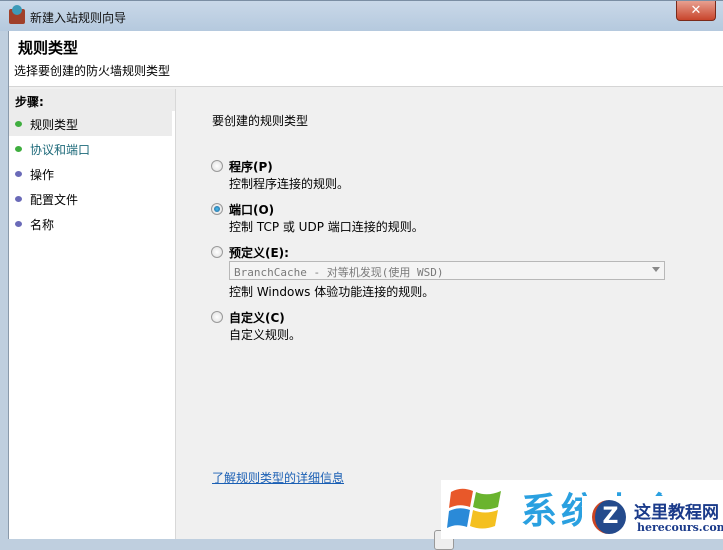 This screenshot has width=723, height=550. I want to click on option-desc: 控制 TCP 或 UDP 端口连接的规则。, so click(326, 227).